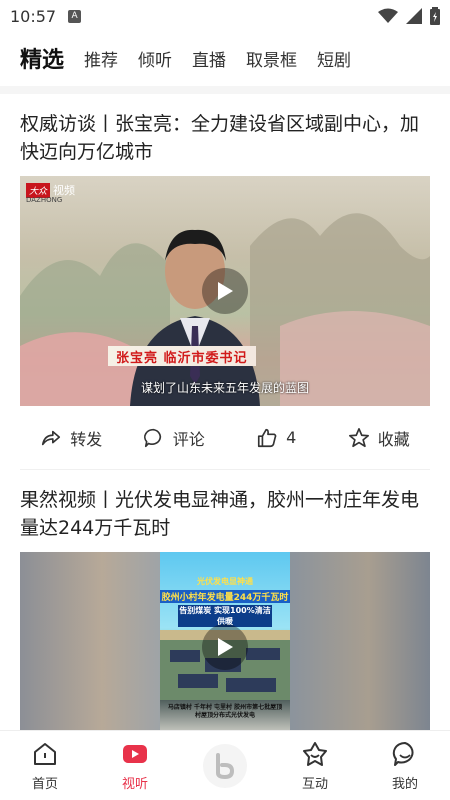 This screenshot has width=450, height=800. I want to click on home-icon, so click(45, 754).